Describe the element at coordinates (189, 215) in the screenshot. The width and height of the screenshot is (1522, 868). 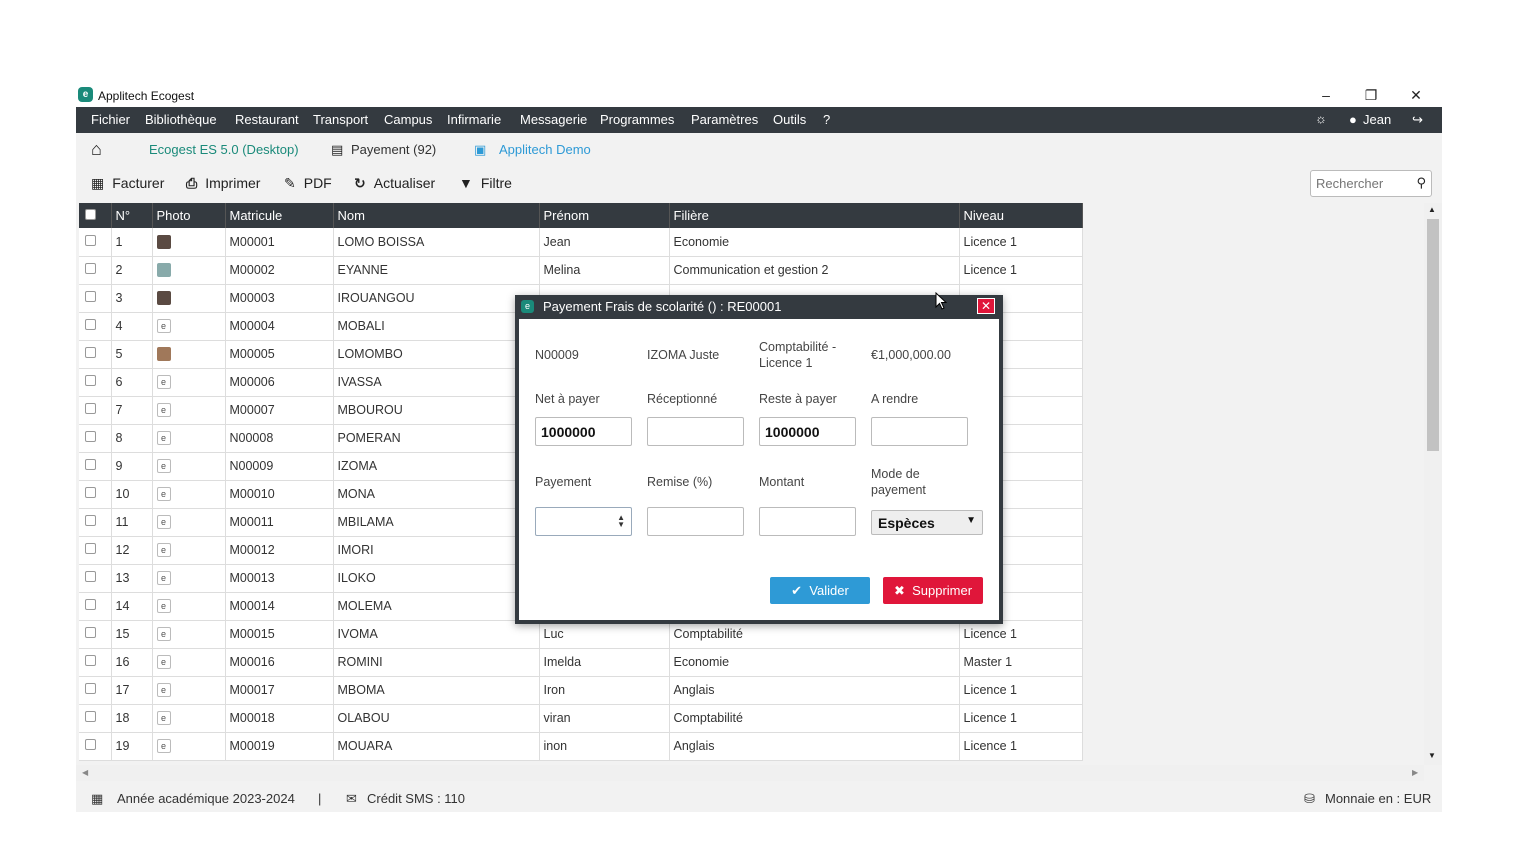
I see `col-photo: Photo` at that location.